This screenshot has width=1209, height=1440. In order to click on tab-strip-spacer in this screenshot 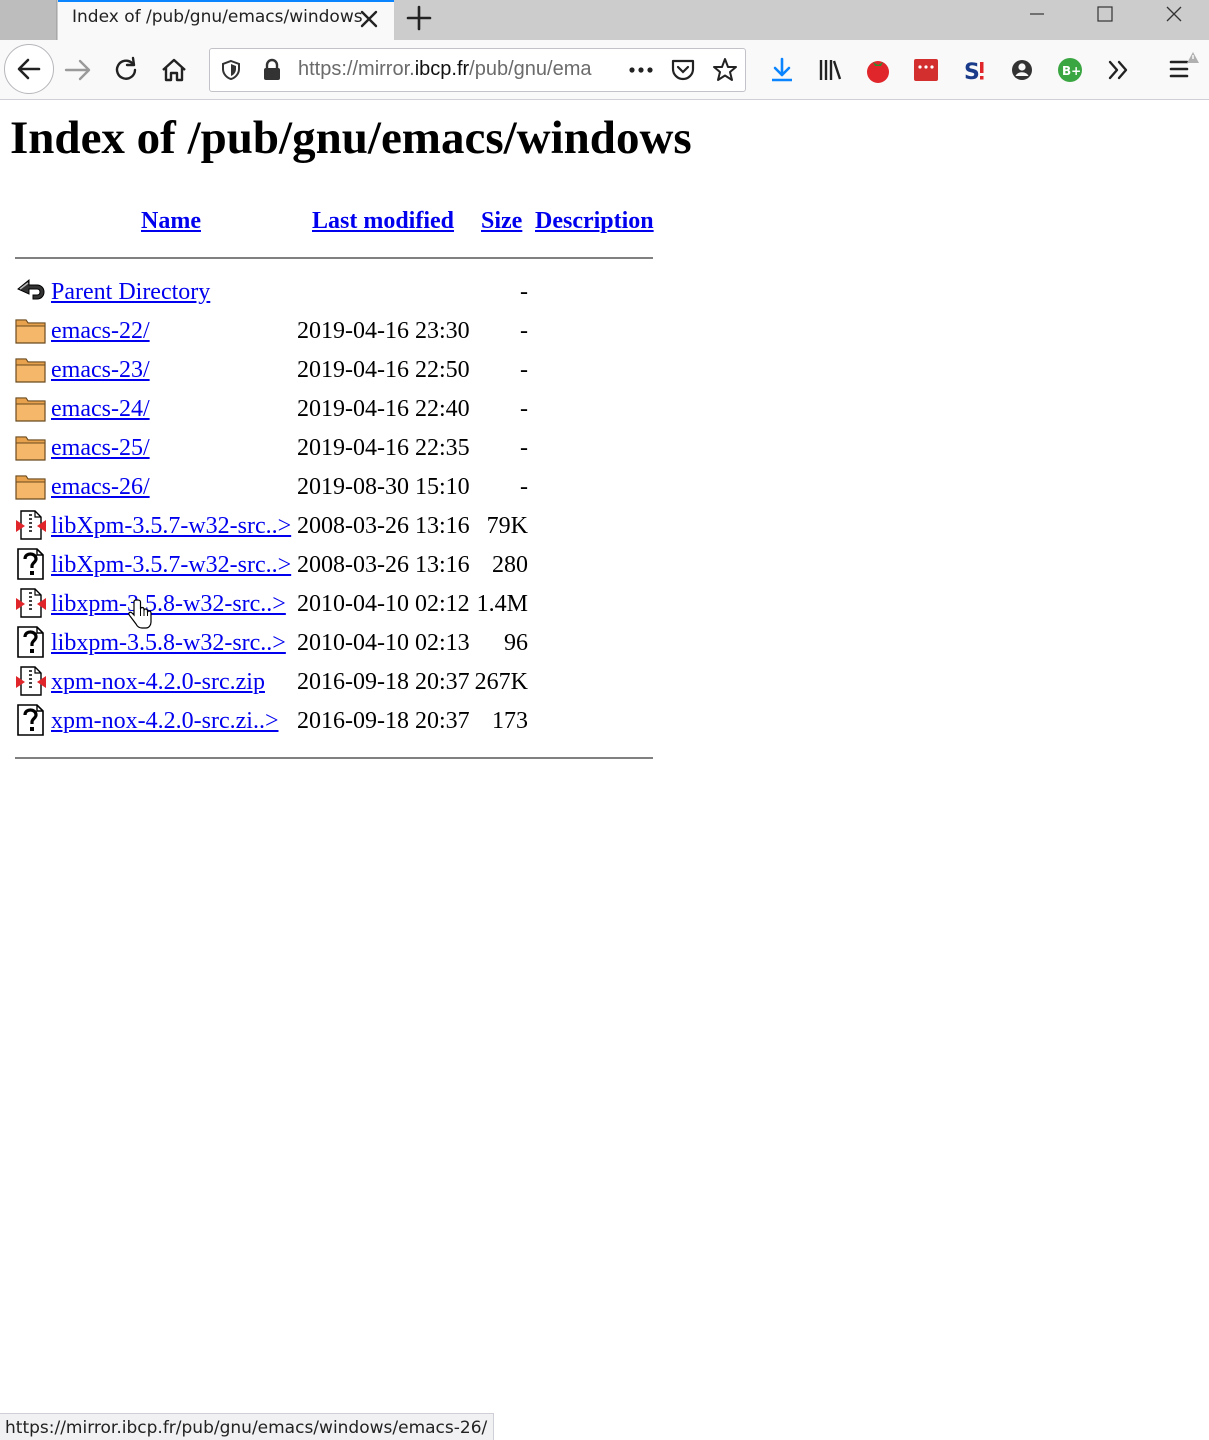, I will do `click(28, 20)`.